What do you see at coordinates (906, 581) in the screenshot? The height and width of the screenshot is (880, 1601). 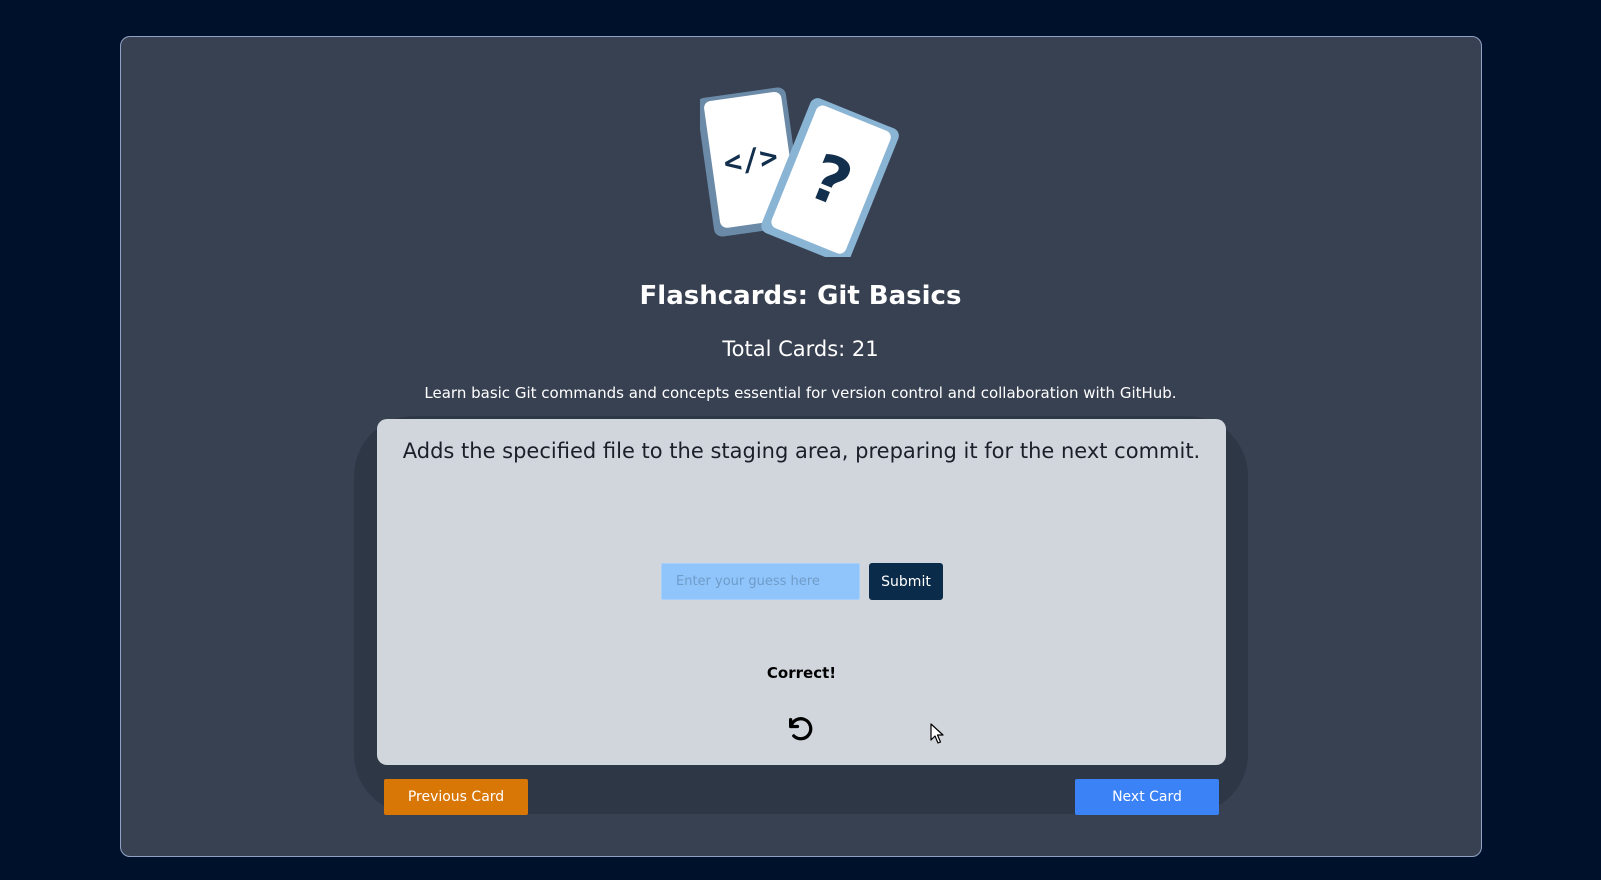 I see `submit-button: Submit` at bounding box center [906, 581].